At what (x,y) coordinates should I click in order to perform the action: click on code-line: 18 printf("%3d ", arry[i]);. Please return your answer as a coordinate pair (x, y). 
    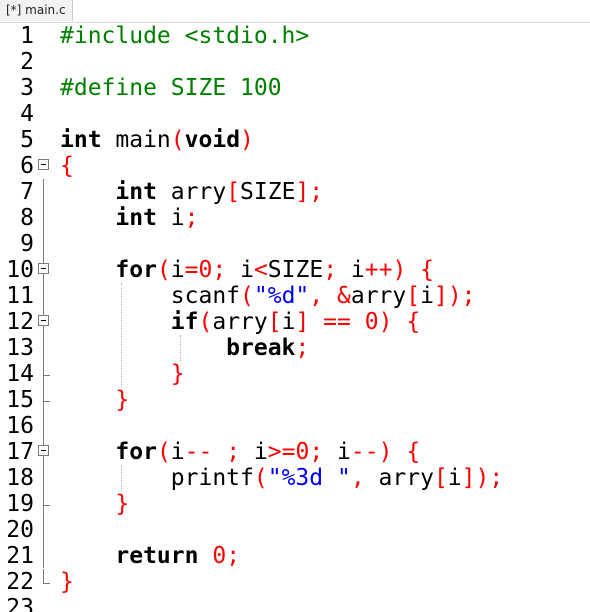
    Looking at the image, I should click on (295, 478).